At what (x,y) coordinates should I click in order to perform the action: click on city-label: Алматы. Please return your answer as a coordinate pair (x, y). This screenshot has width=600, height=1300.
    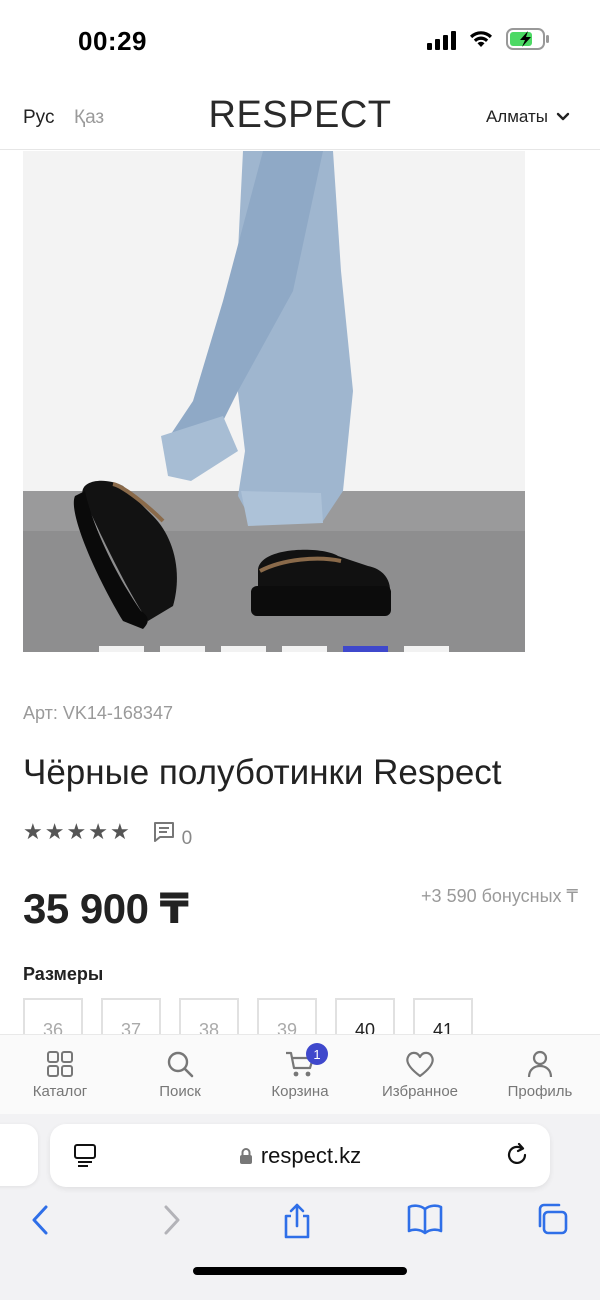
    Looking at the image, I should click on (516, 116).